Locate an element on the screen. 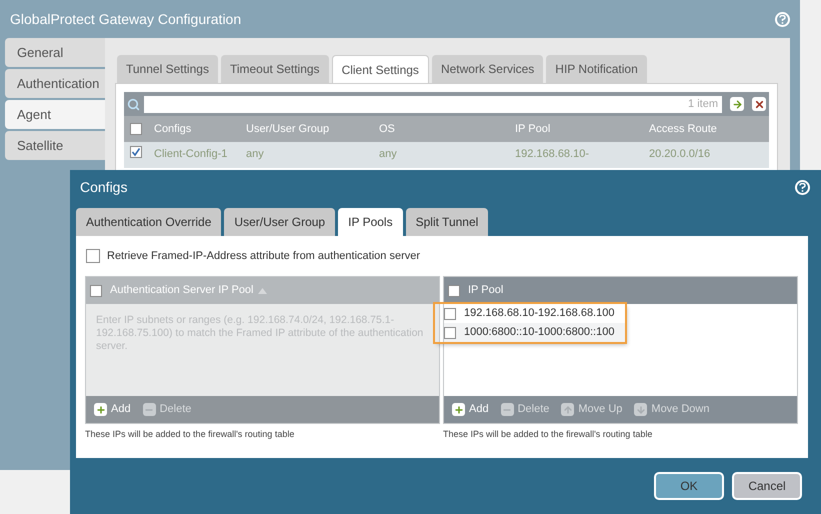  table-cell-text: 192.168.68.10-192.168.68.100 is located at coordinates (539, 314).